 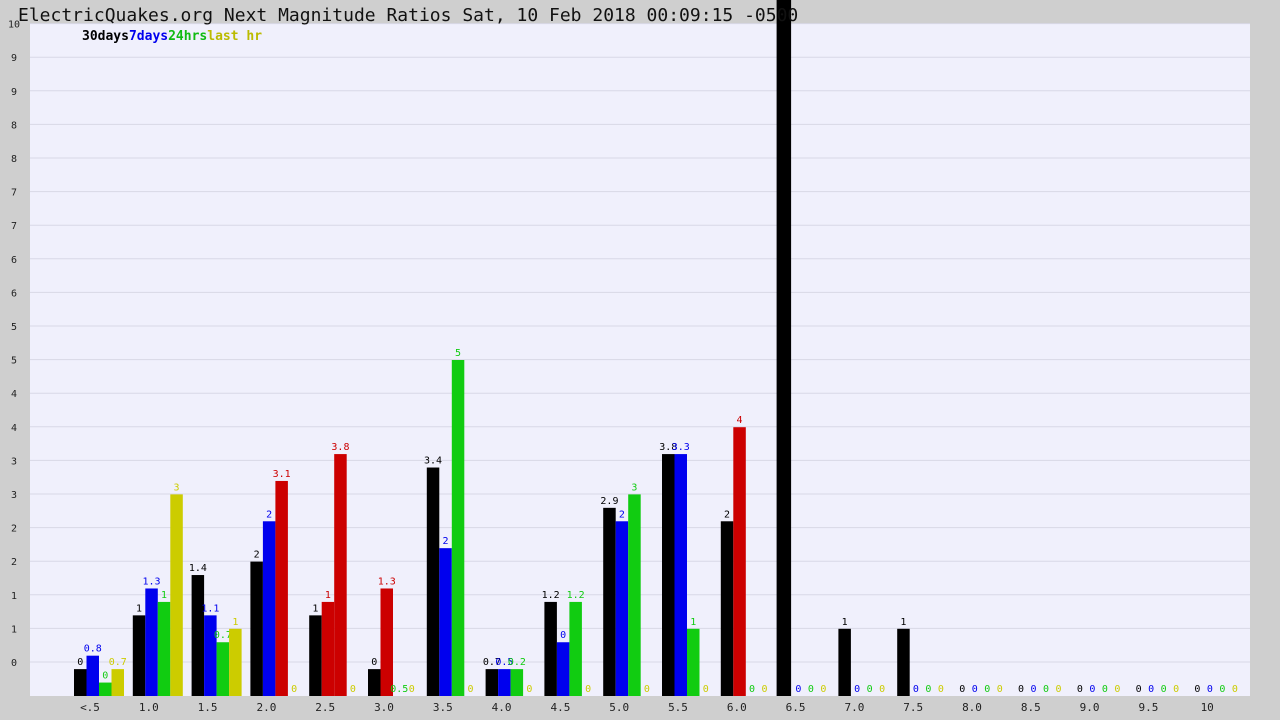 What do you see at coordinates (210, 655) in the screenshot?
I see `bar-7days-1.5` at bounding box center [210, 655].